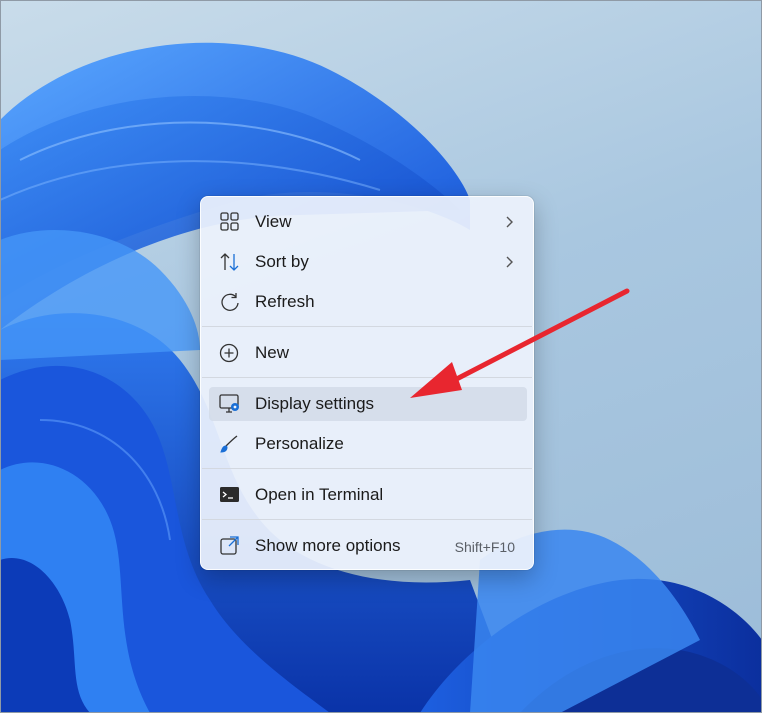  I want to click on menu-item-label: New, so click(272, 352).